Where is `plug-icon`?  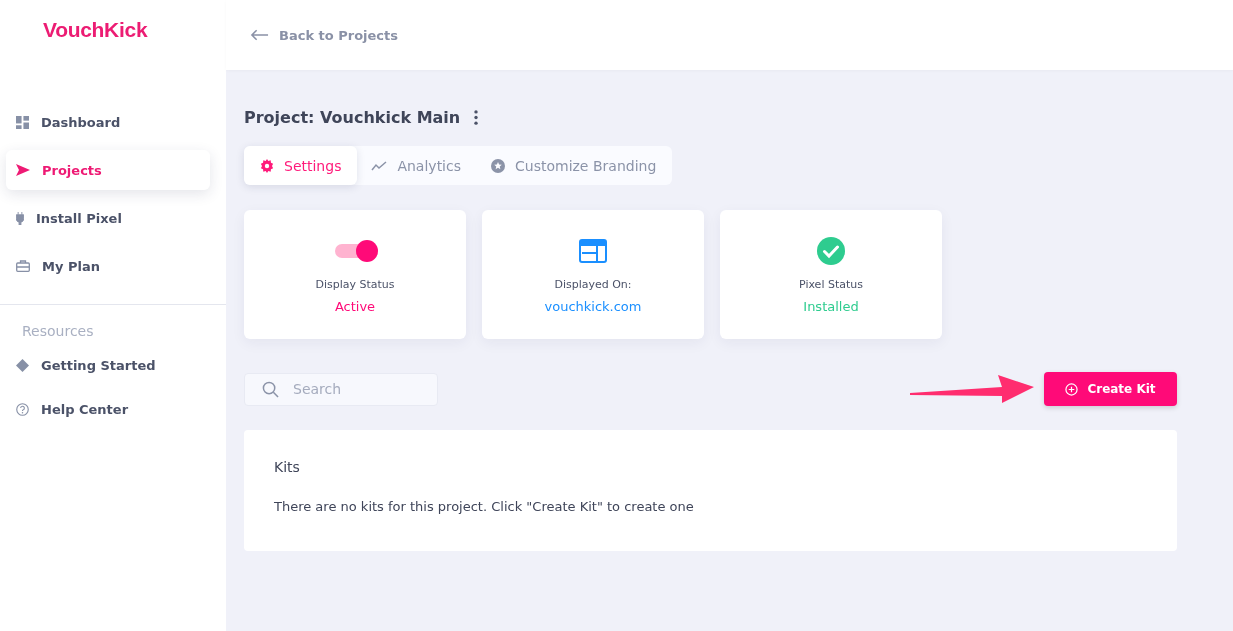 plug-icon is located at coordinates (20, 218).